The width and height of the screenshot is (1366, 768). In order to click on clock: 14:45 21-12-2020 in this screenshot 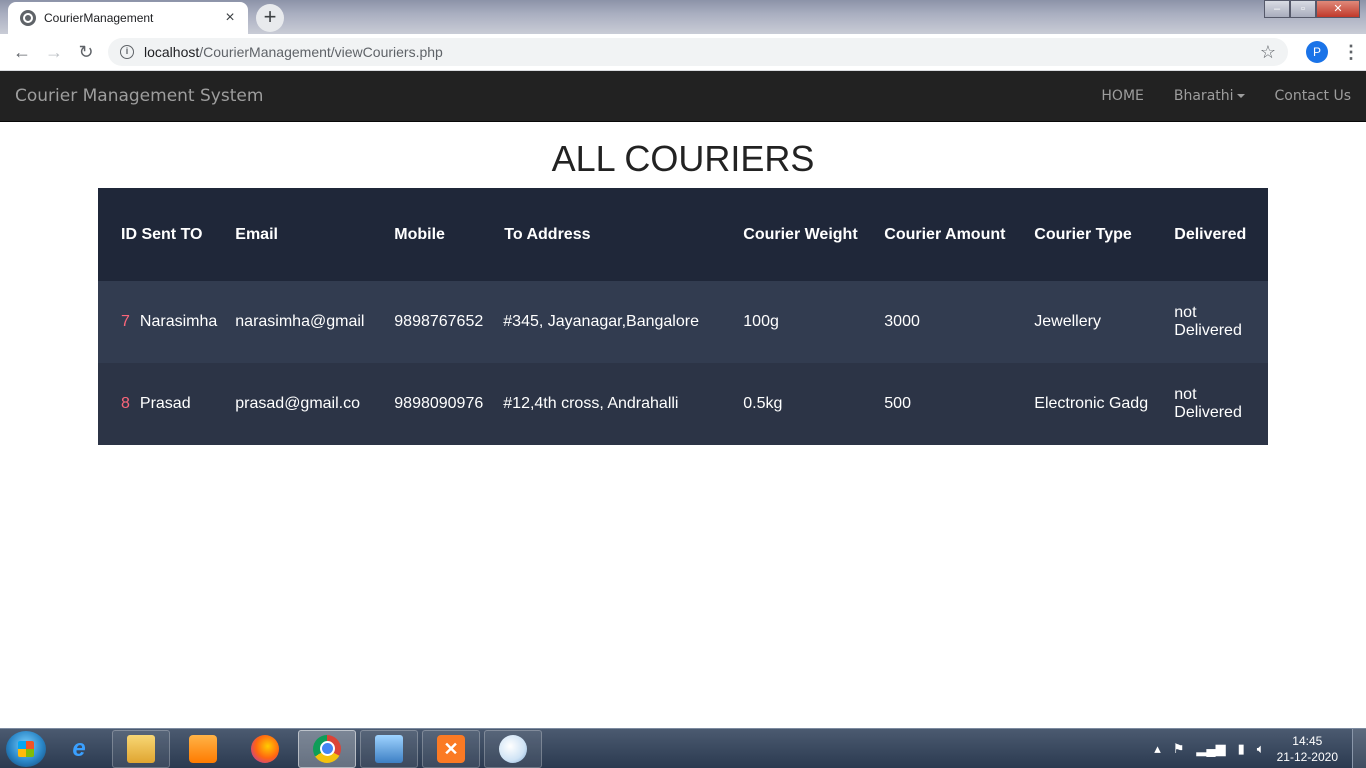, I will do `click(1307, 749)`.